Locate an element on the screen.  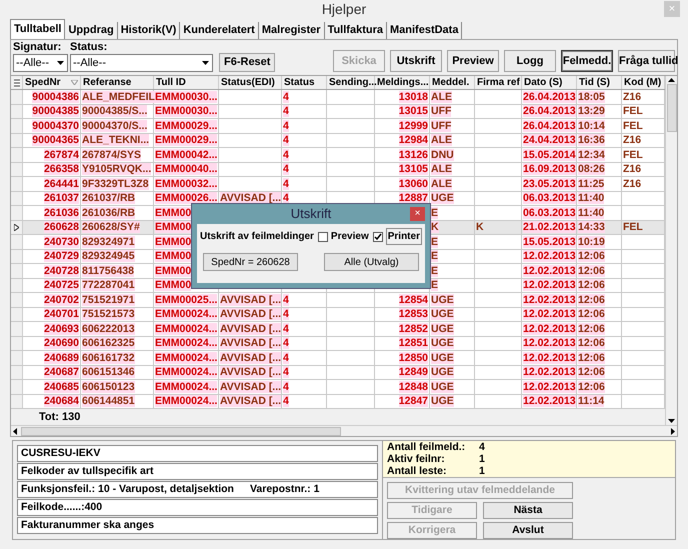
table-cell: 90004365 is located at coordinates (55, 140).